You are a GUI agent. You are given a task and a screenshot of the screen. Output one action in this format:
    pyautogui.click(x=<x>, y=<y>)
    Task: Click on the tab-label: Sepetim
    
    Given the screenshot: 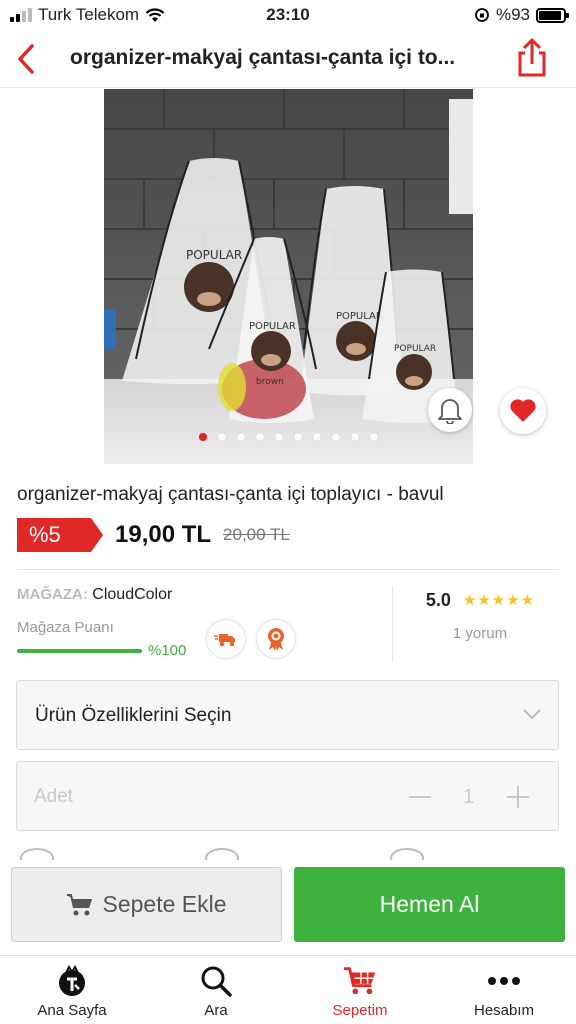 What is the action you would take?
    pyautogui.click(x=360, y=1010)
    